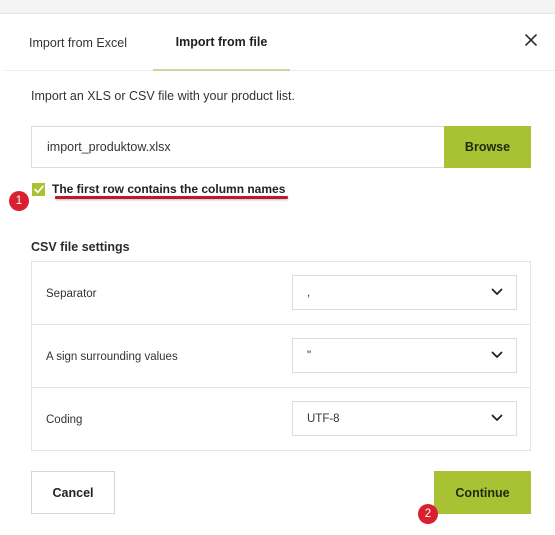 This screenshot has width=555, height=535. I want to click on tab-import-from-excel: Import from Excel, so click(78, 42).